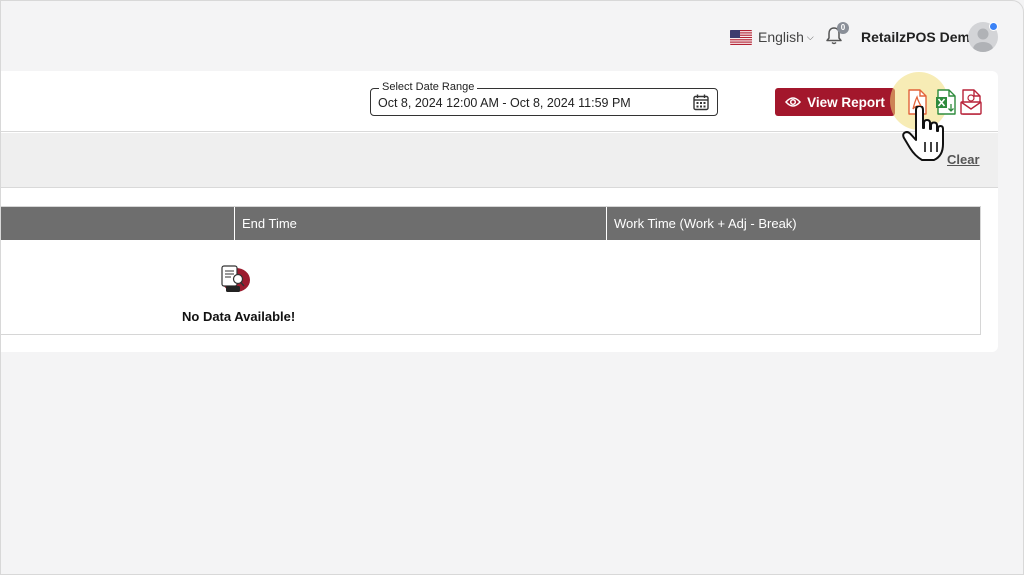  I want to click on table-header: End Time Work Time (Work + Adj - Break), so click(490, 223).